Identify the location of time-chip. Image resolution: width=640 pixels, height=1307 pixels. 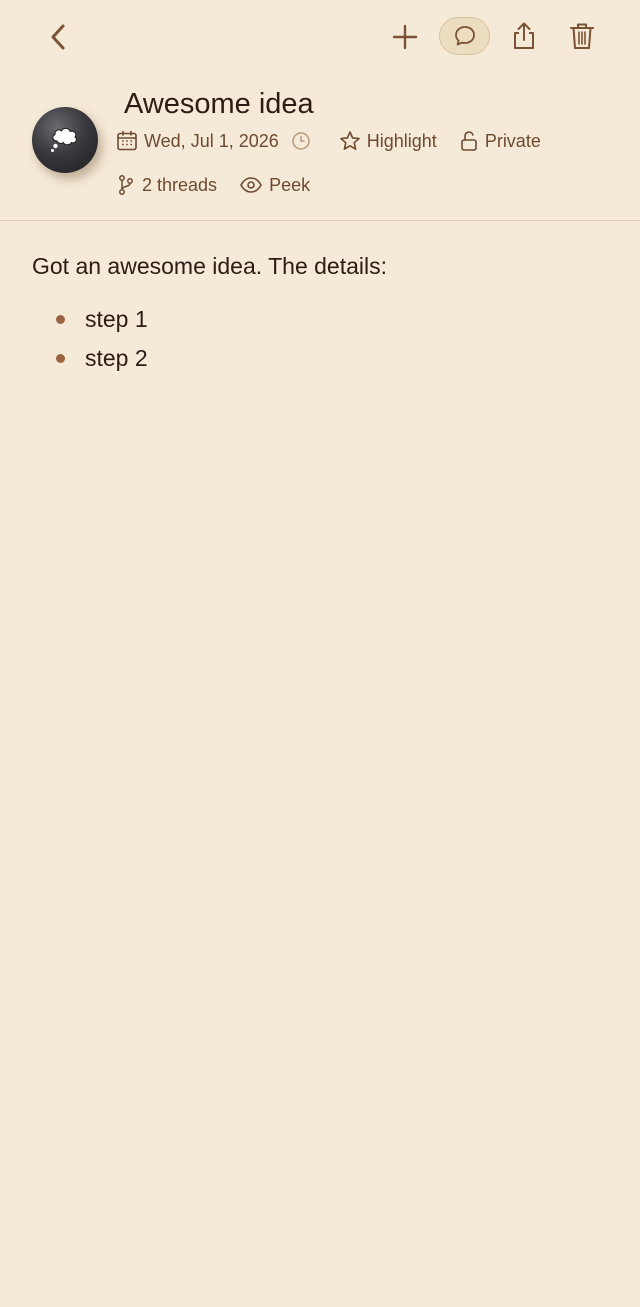
(304, 141).